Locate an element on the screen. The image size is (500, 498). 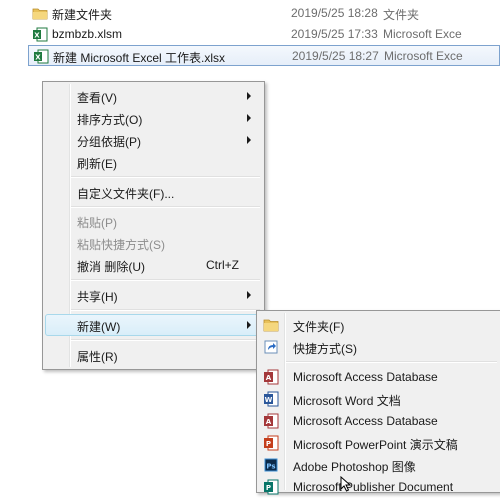
submenu-item-photoshop: Ps Adobe Photoshop 图像 is located at coordinates (378, 465).